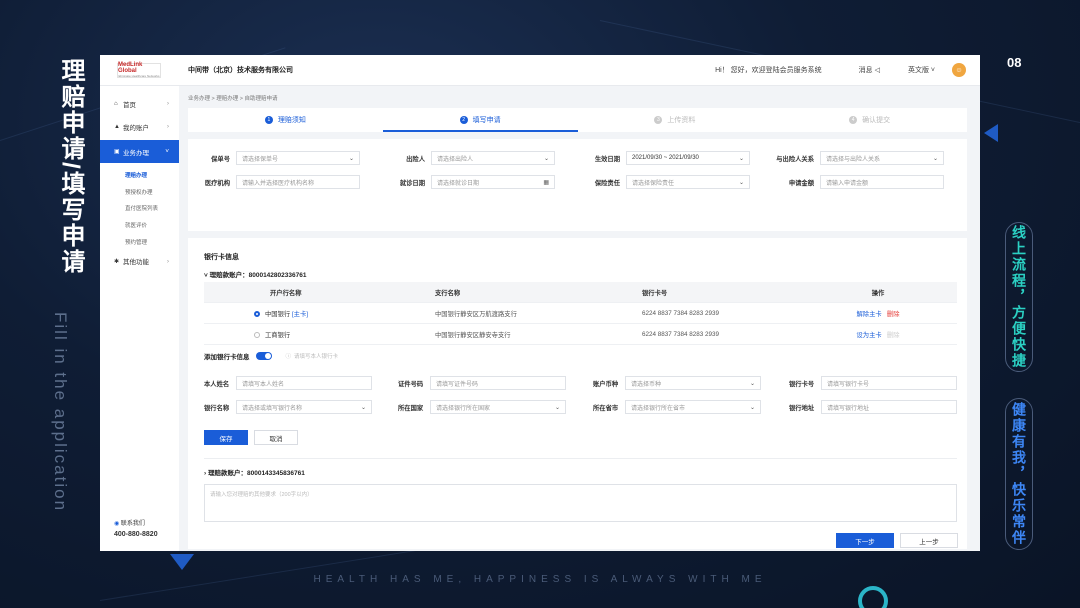 Image resolution: width=1080 pixels, height=608 pixels. Describe the element at coordinates (221, 257) in the screenshot. I see `section-title: 银行卡信息` at that location.